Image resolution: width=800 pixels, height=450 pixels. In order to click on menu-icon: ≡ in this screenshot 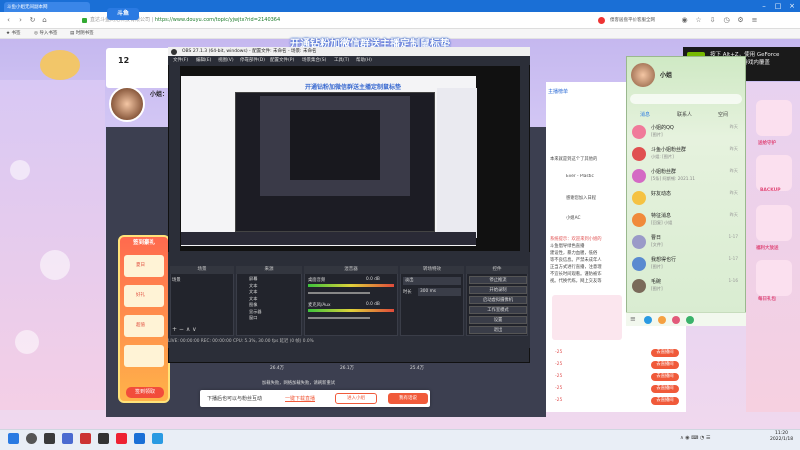, I will do `click(754, 20)`.